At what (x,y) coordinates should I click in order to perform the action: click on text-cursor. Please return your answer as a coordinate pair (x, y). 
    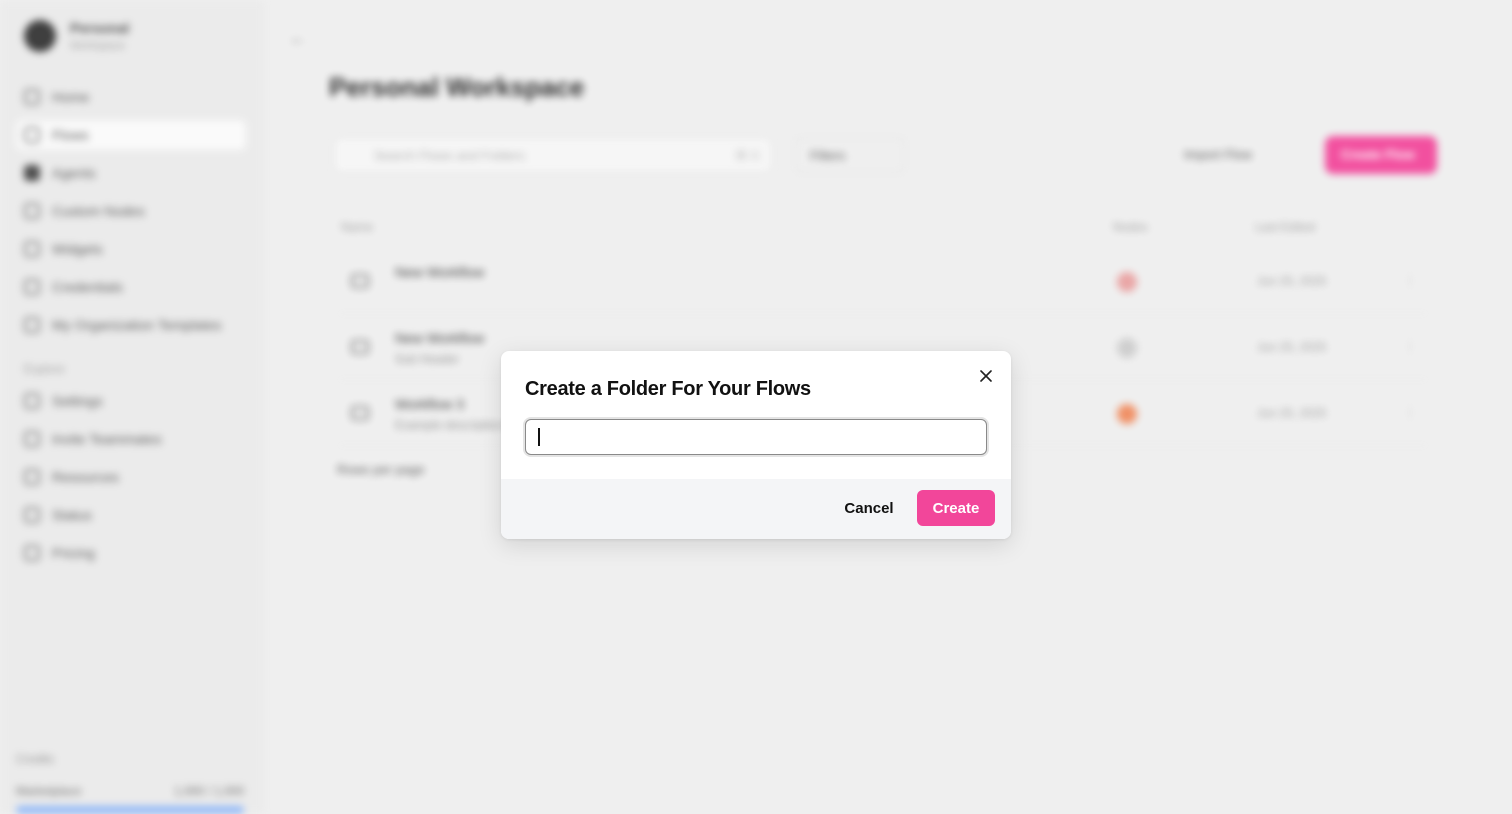
    Looking at the image, I should click on (539, 437).